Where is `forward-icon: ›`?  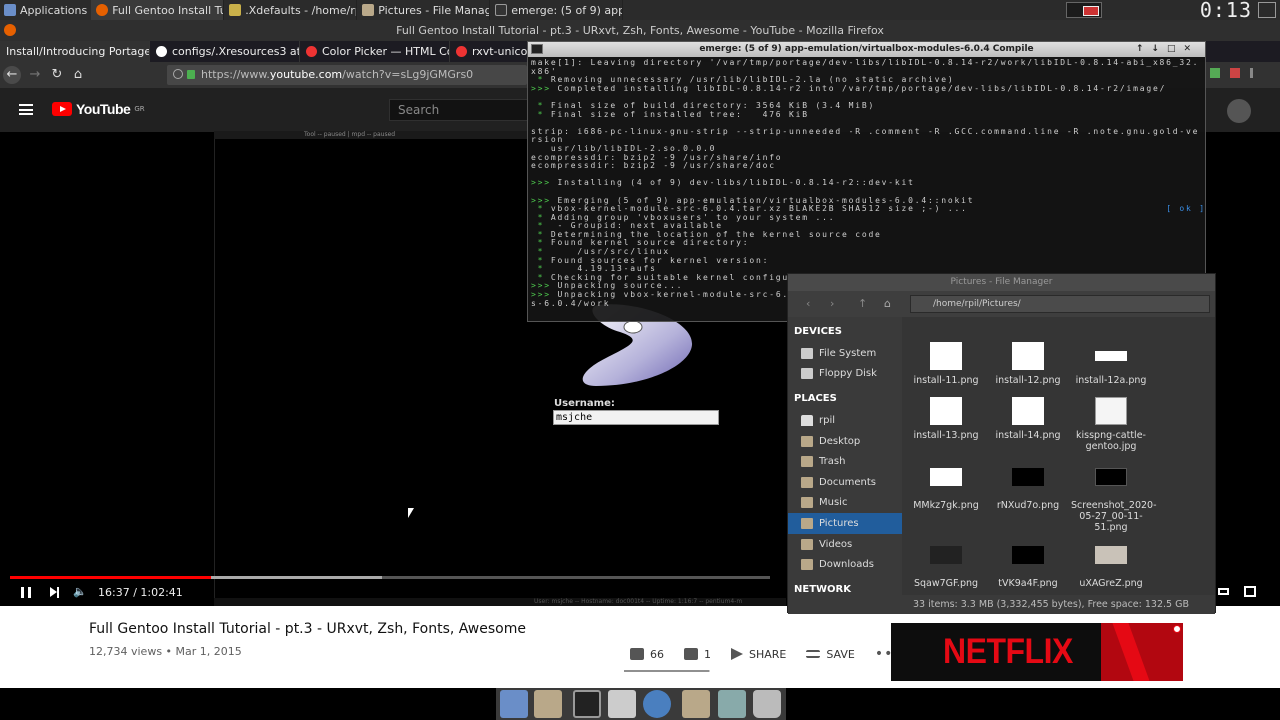
forward-icon: › is located at coordinates (832, 303).